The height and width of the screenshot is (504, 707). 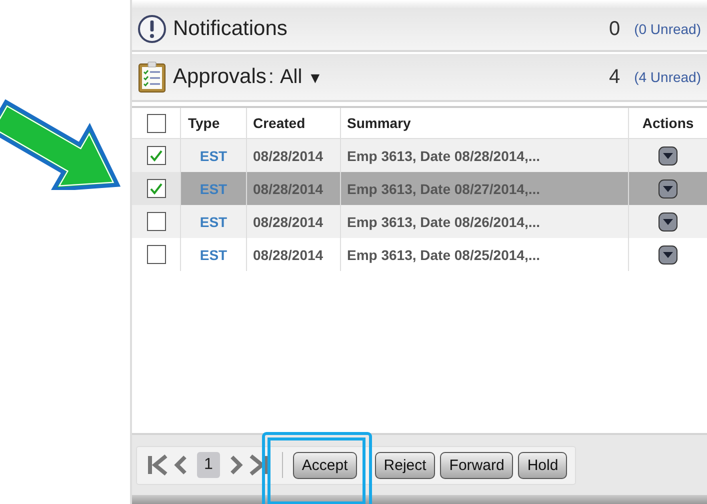 I want to click on unread-link: (4 Unread), so click(x=667, y=77).